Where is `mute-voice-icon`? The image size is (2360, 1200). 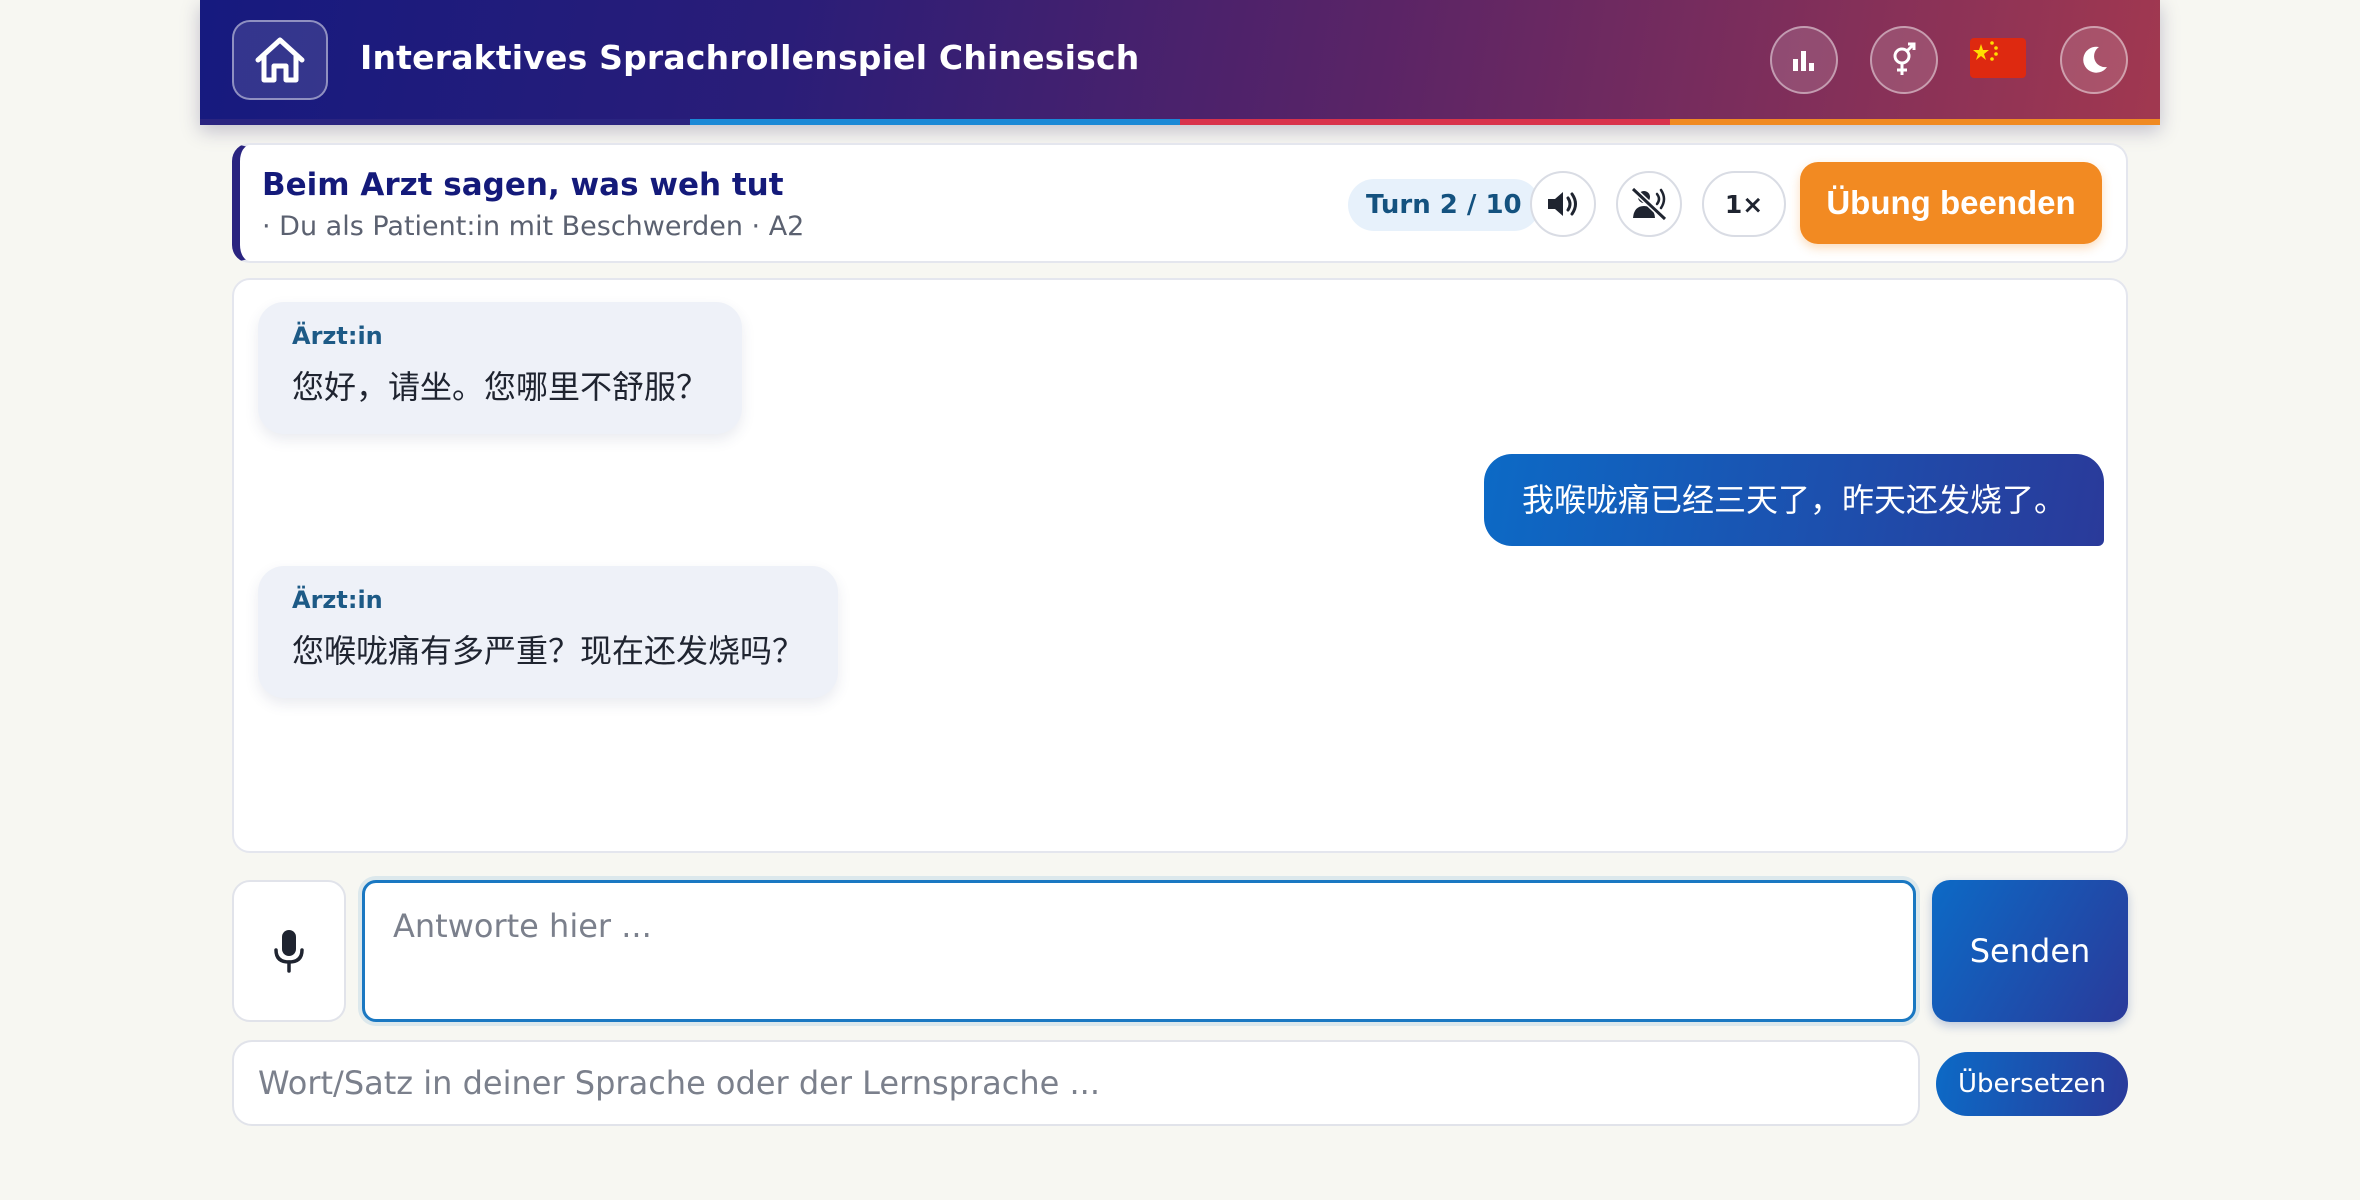
mute-voice-icon is located at coordinates (1649, 204).